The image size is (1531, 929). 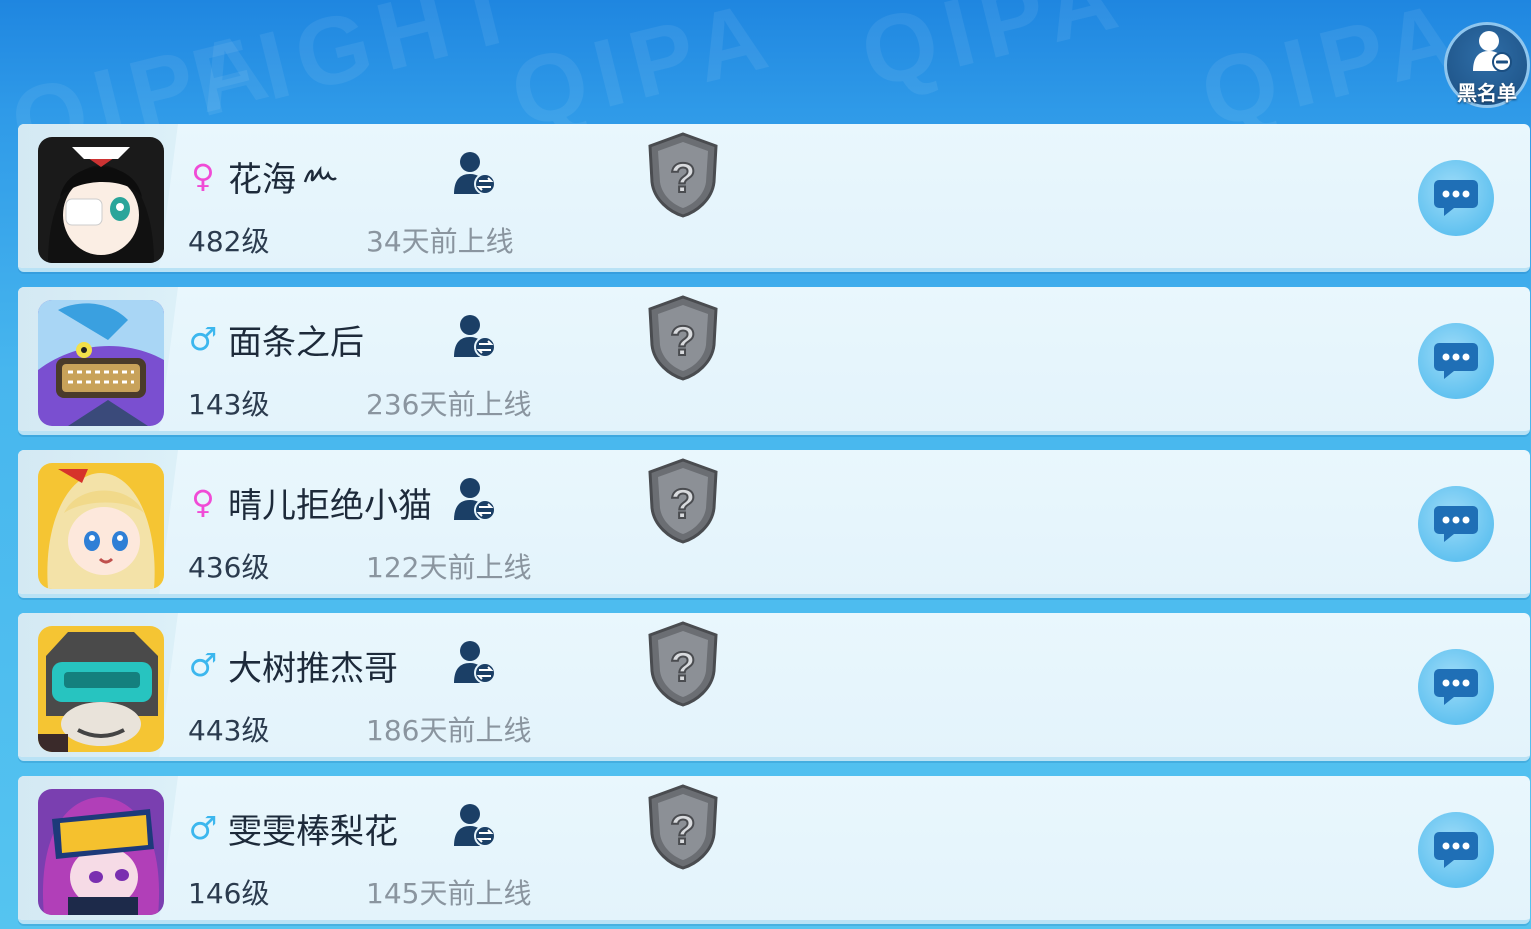 I want to click on player-name: 雯雯棒梨花, so click(x=313, y=832).